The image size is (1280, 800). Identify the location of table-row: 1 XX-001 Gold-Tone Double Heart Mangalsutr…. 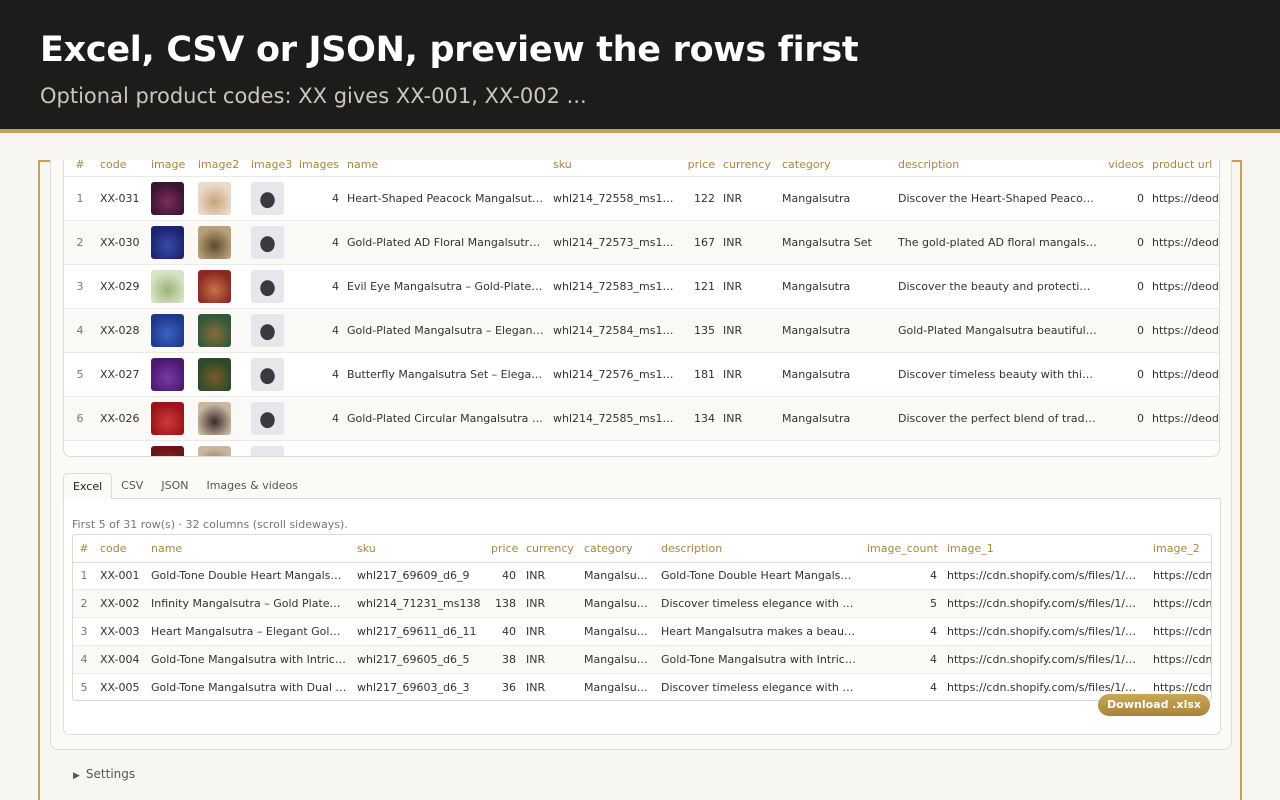
(642, 576).